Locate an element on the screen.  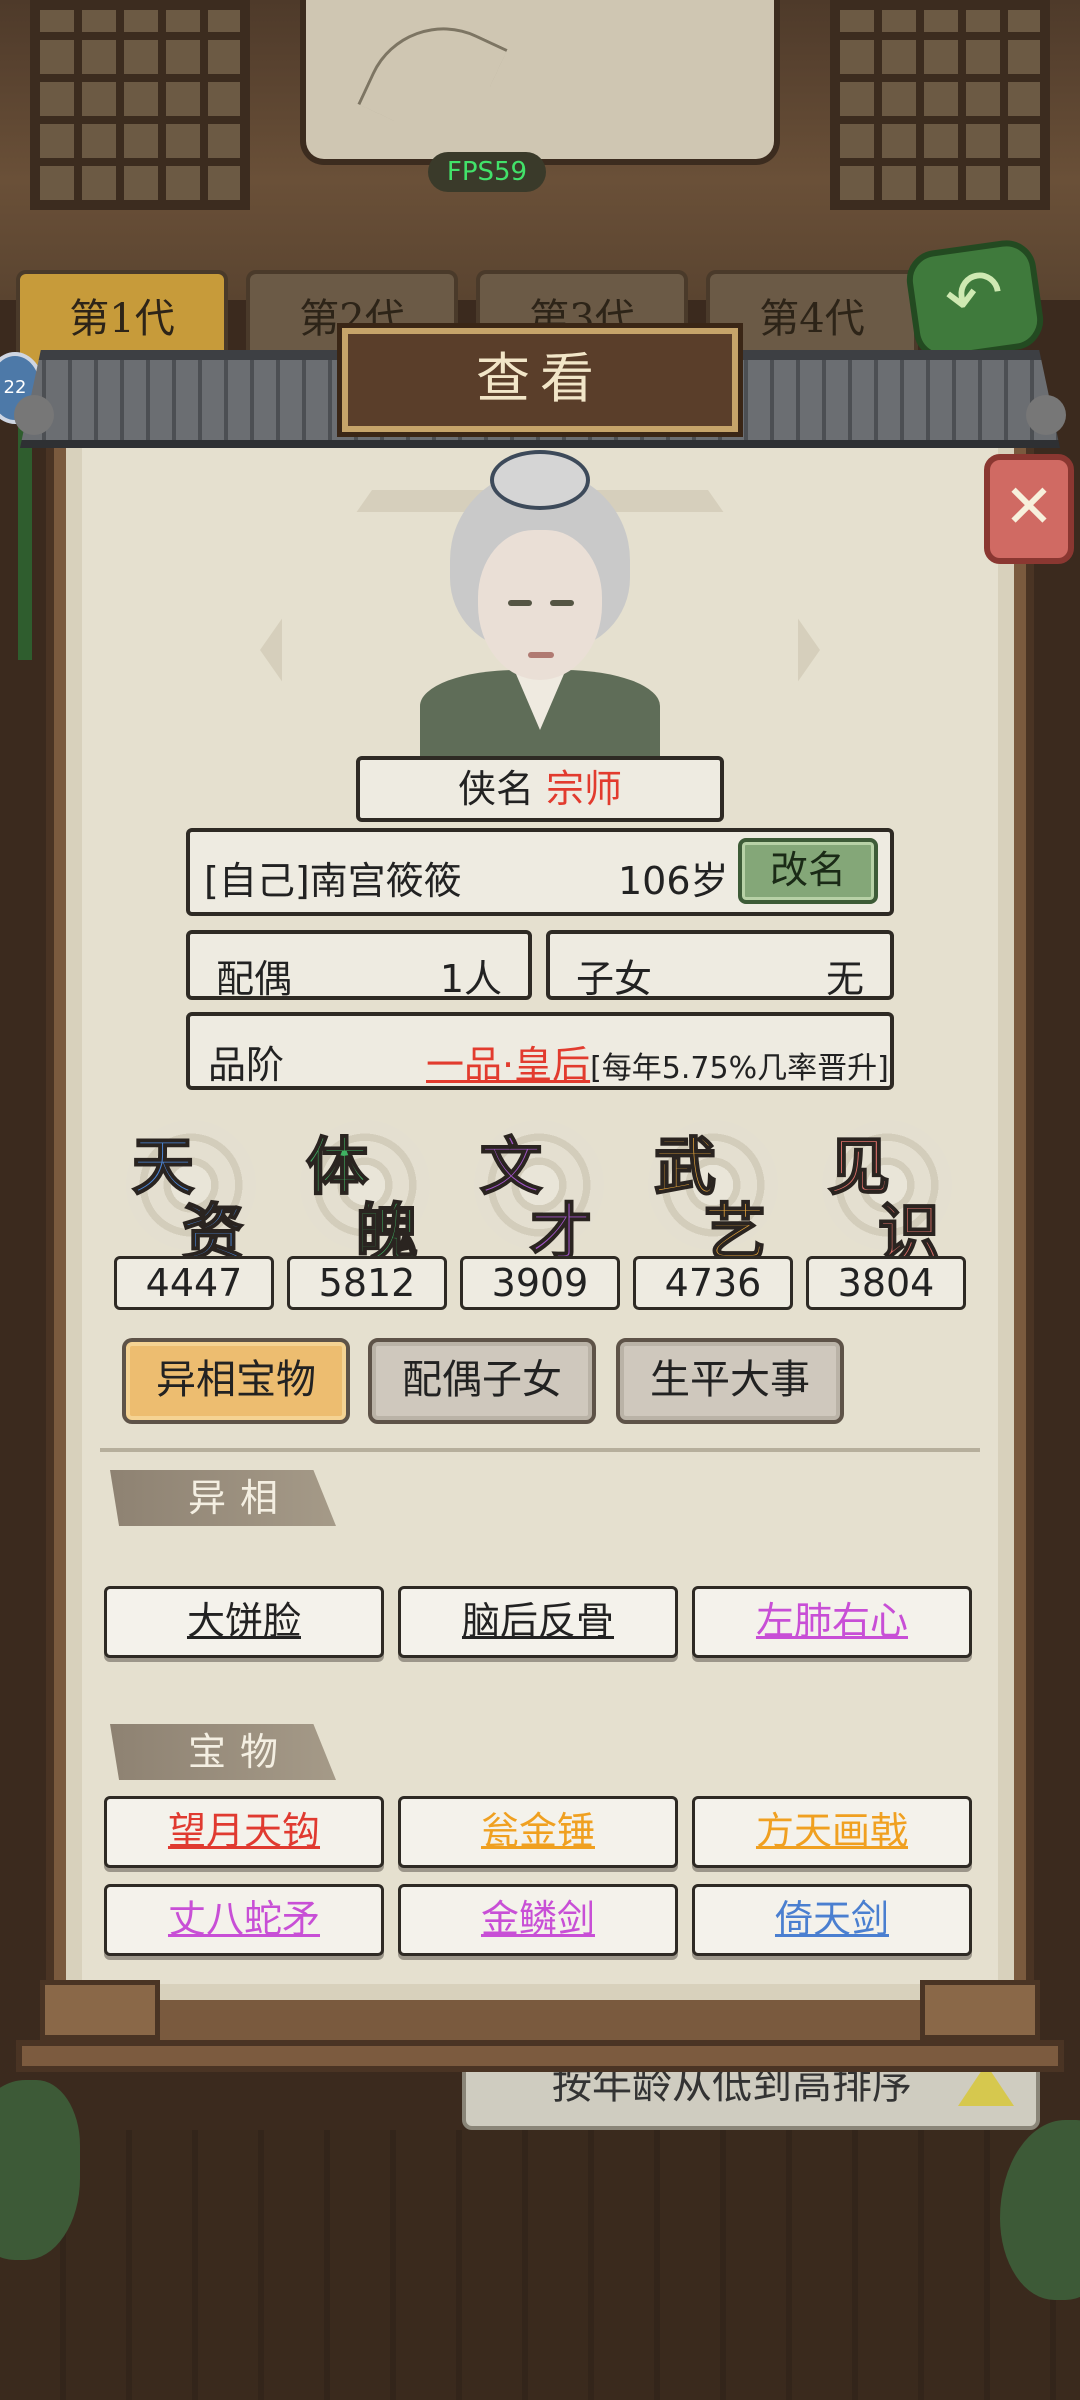
treasure-item: 方天画戟 is located at coordinates (832, 1832).